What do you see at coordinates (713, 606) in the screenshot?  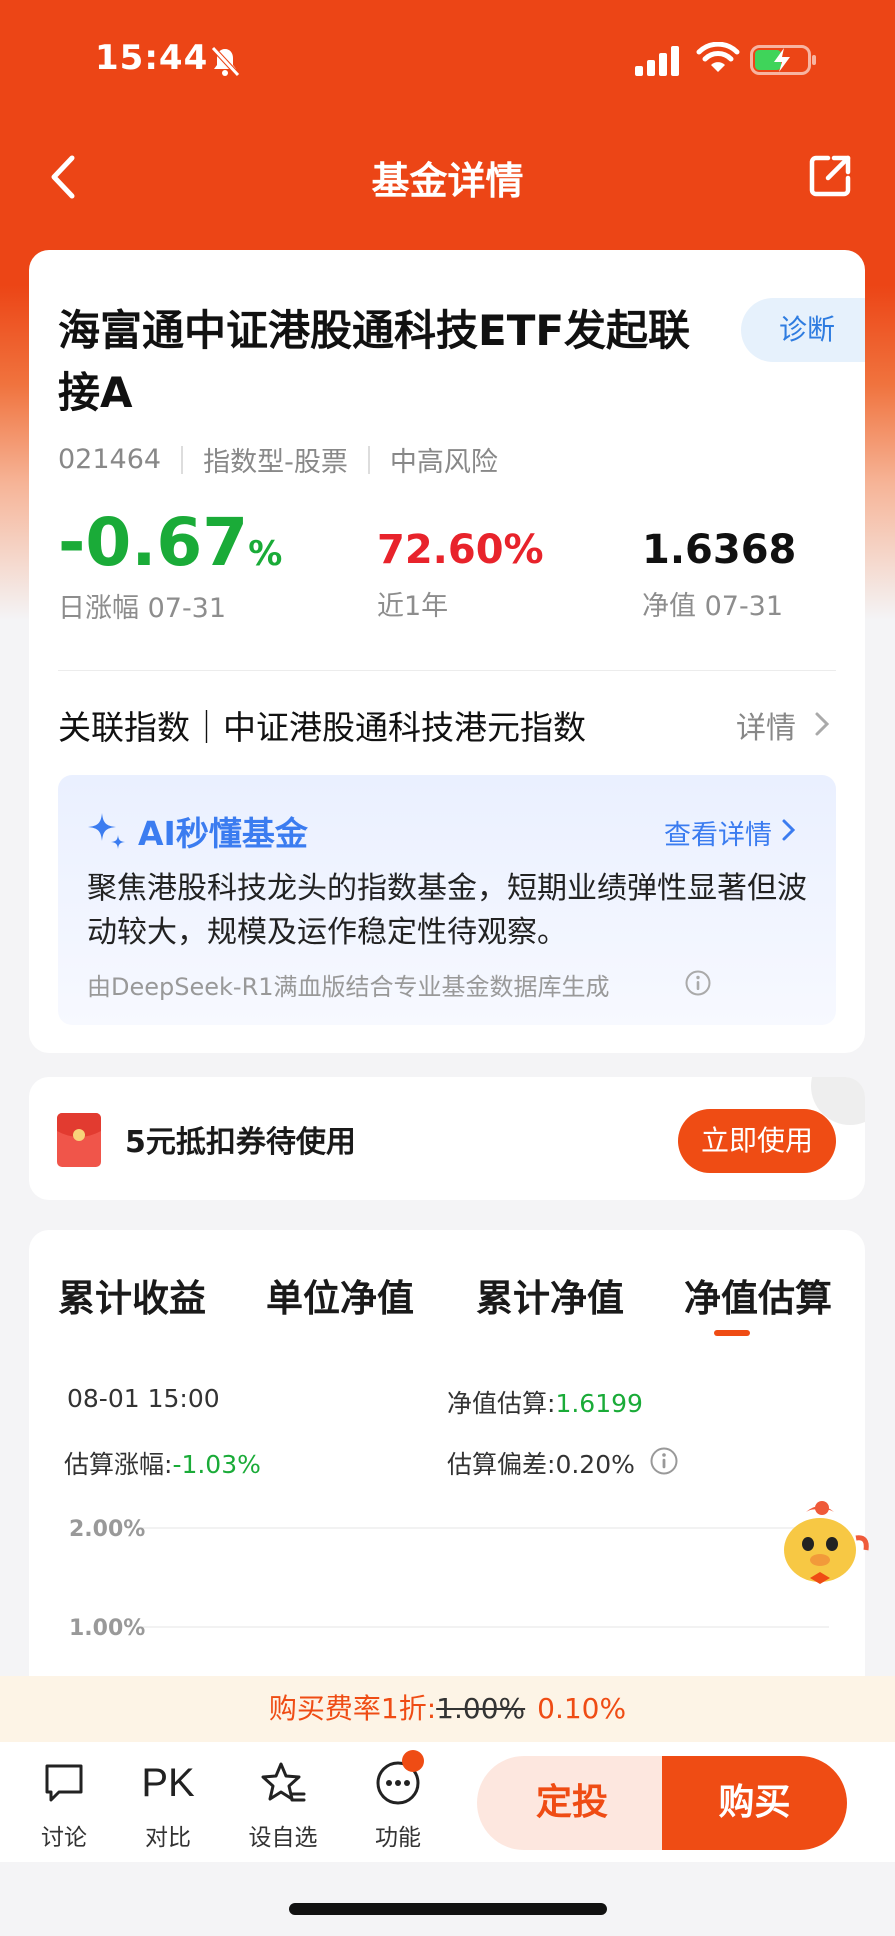 I see `nav-label: 净值 07-31` at bounding box center [713, 606].